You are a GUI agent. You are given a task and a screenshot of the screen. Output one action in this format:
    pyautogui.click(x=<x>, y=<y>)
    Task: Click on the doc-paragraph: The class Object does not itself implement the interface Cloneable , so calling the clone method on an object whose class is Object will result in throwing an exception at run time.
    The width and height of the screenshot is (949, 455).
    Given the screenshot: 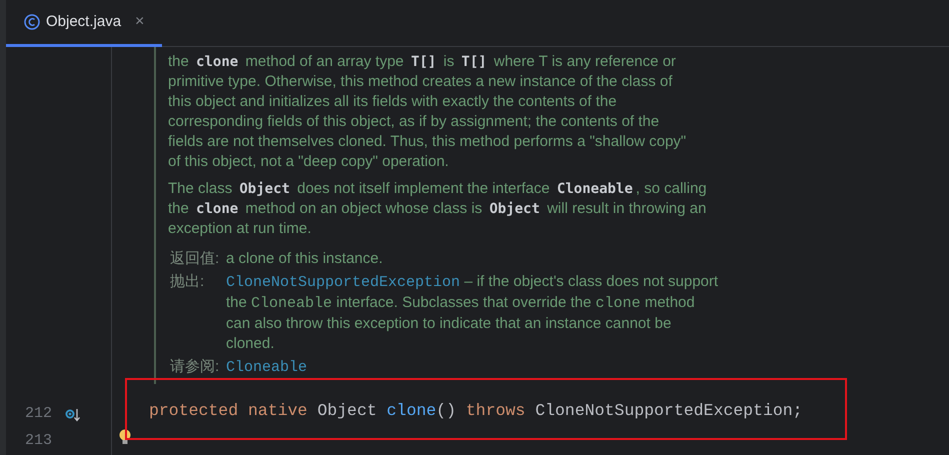 What is the action you would take?
    pyautogui.click(x=438, y=209)
    